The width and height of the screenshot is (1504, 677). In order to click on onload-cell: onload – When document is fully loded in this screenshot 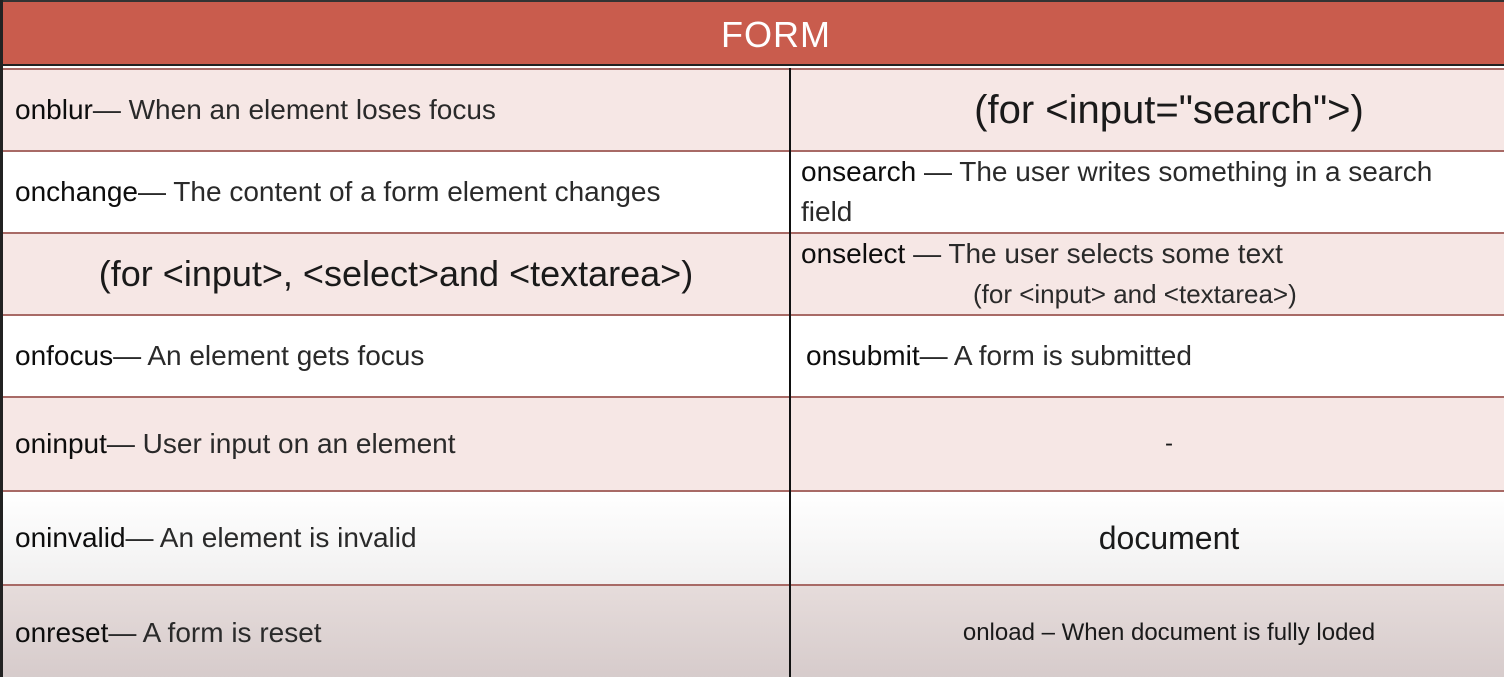, I will do `click(1169, 632)`.